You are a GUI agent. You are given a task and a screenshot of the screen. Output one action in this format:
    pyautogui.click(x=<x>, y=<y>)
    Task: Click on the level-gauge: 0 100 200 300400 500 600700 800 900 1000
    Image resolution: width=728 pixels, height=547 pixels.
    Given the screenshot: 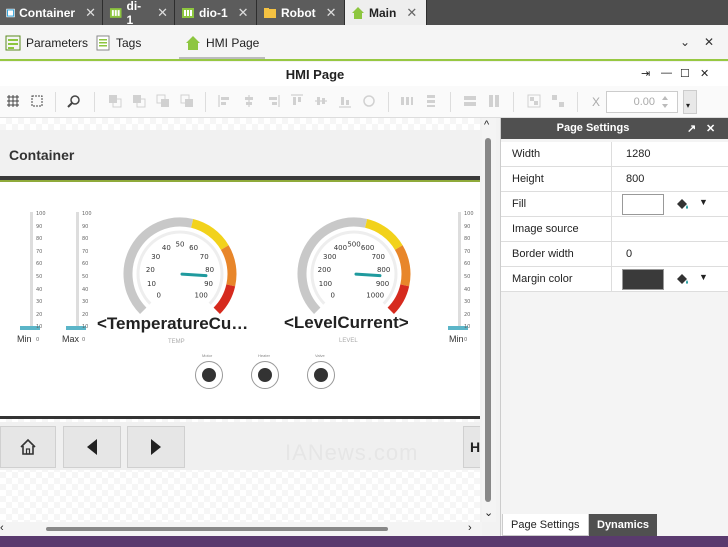 What is the action you would take?
    pyautogui.click(x=354, y=265)
    